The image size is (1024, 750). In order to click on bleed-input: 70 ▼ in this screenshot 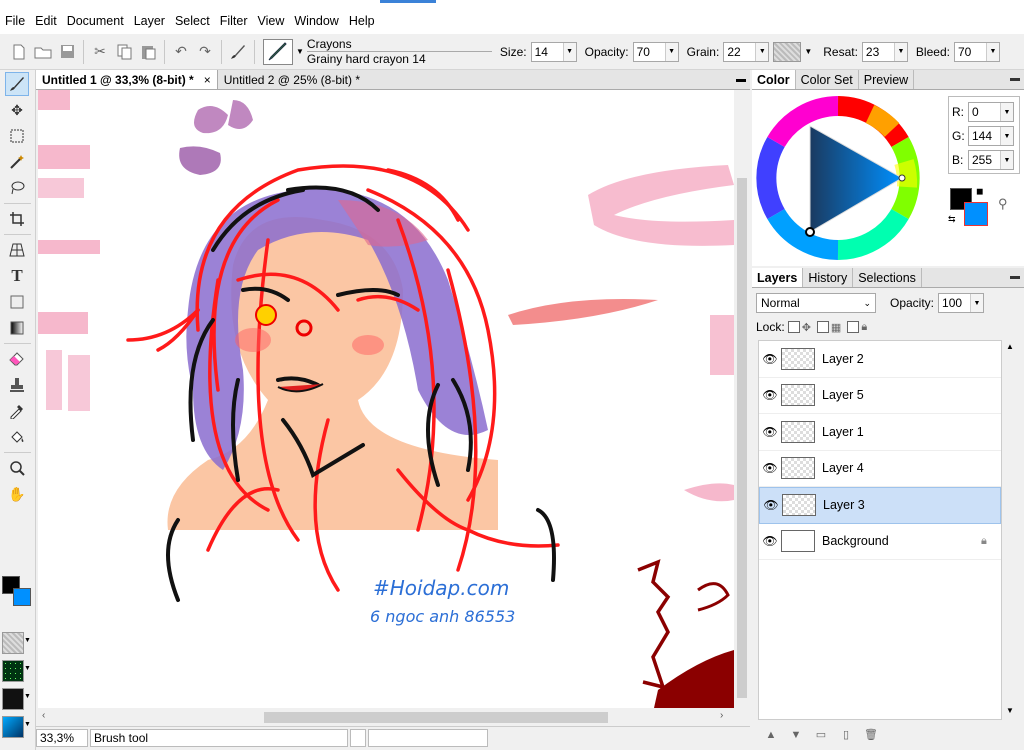, I will do `click(976, 51)`.